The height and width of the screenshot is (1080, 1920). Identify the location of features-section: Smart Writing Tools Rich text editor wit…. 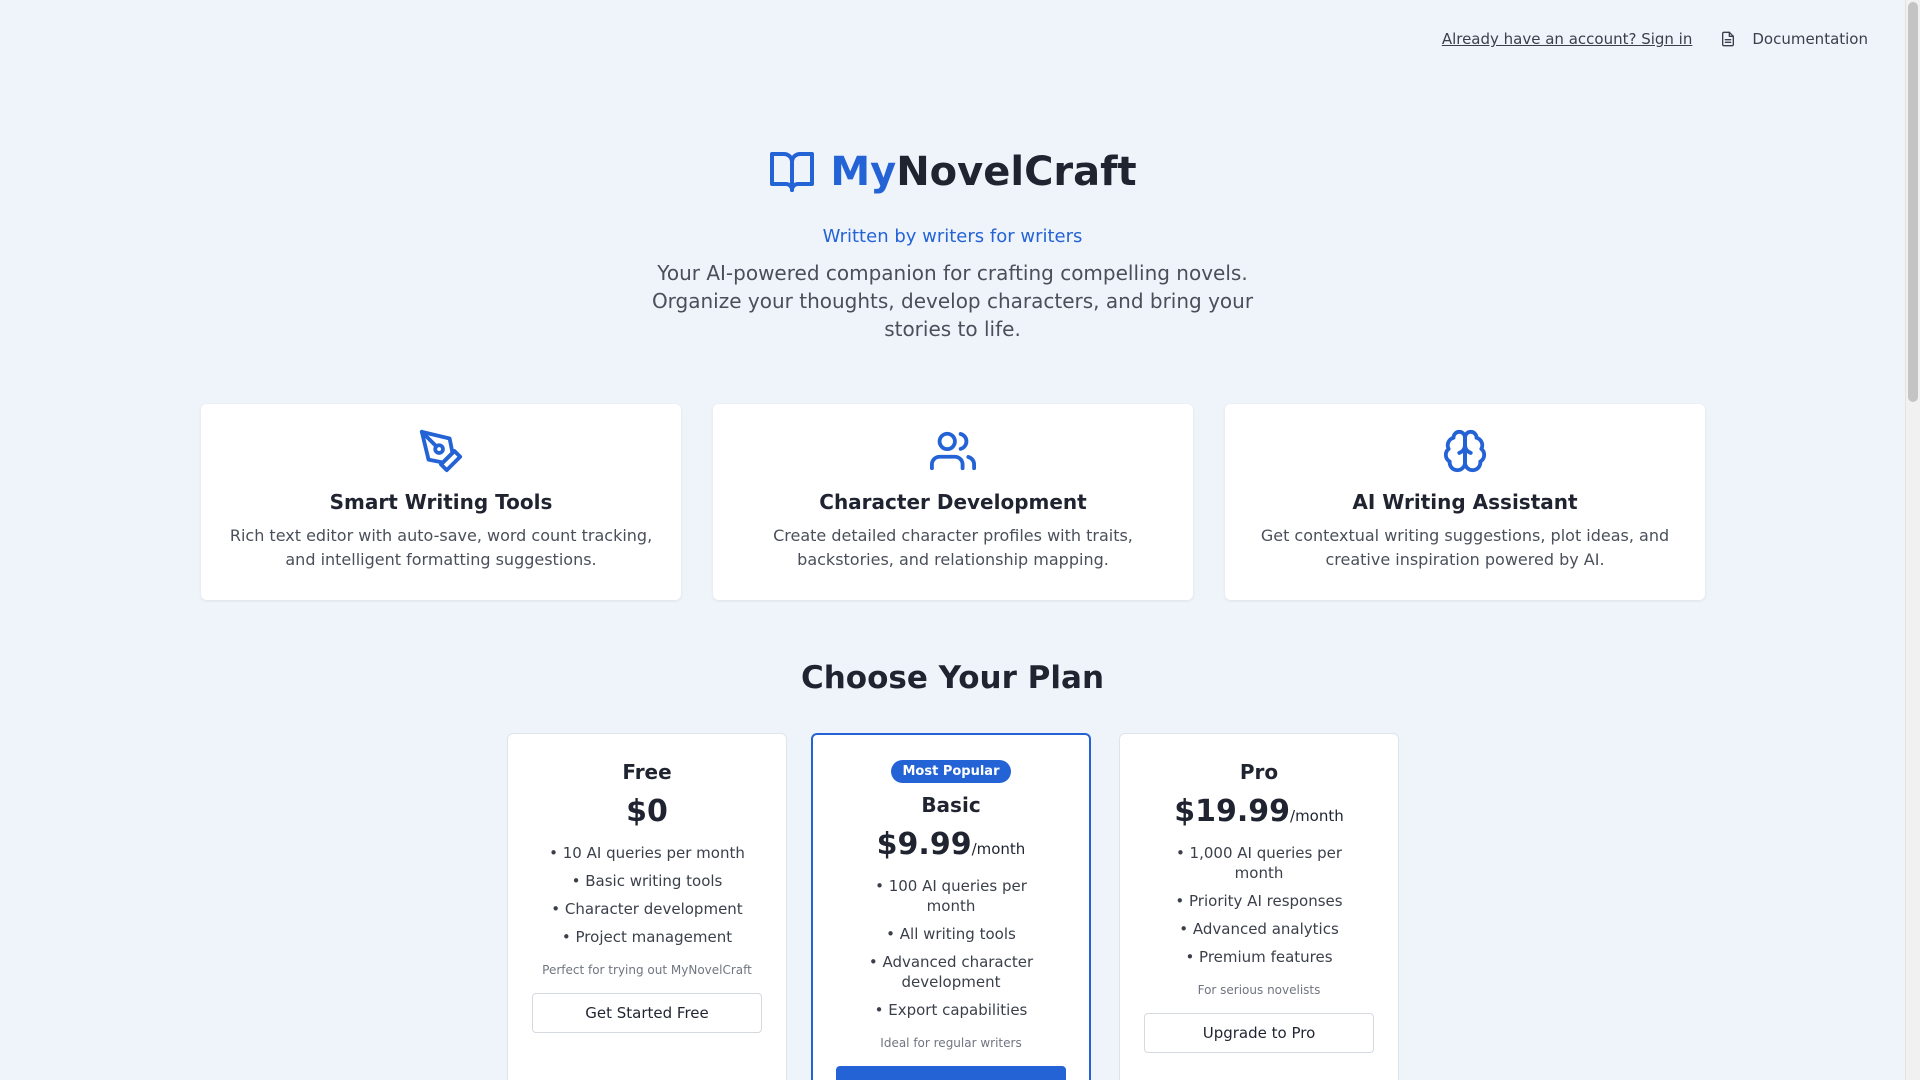
(953, 502).